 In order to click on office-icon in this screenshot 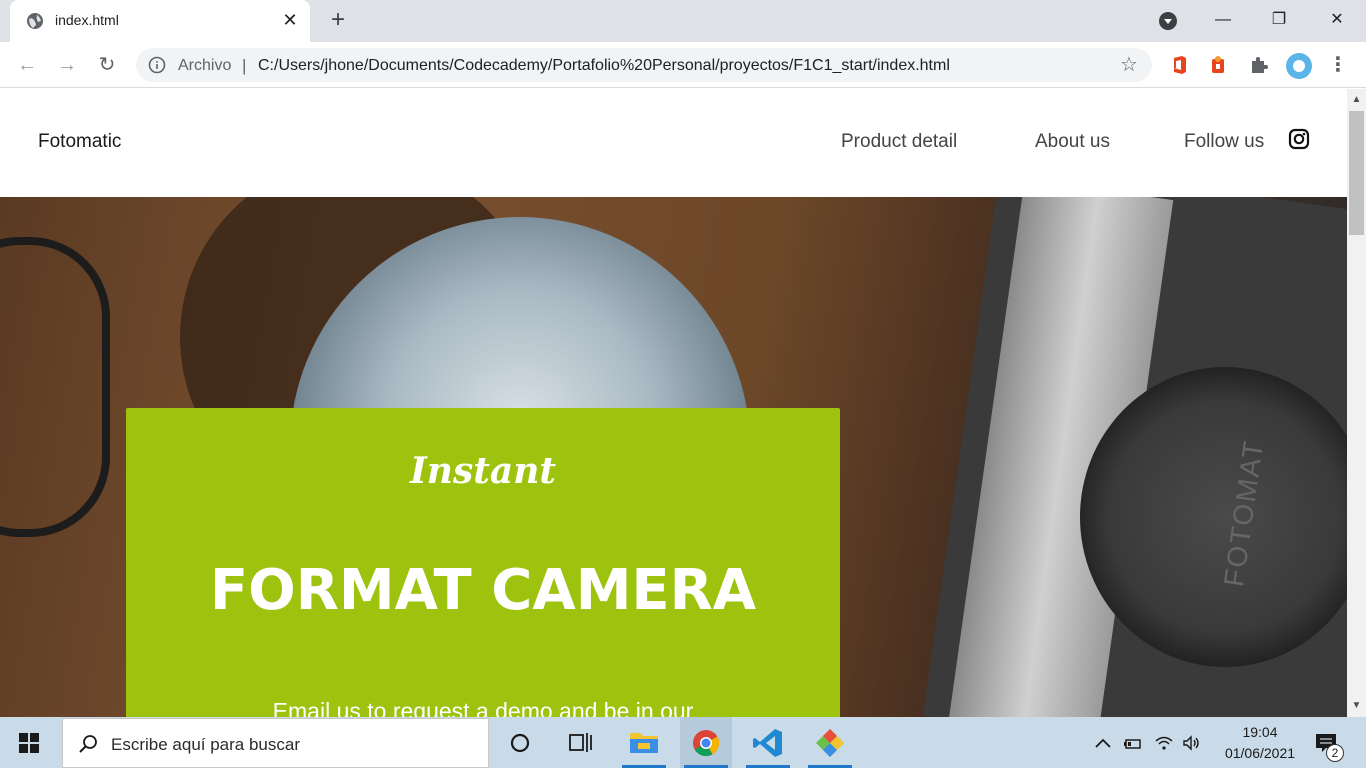, I will do `click(1179, 65)`.